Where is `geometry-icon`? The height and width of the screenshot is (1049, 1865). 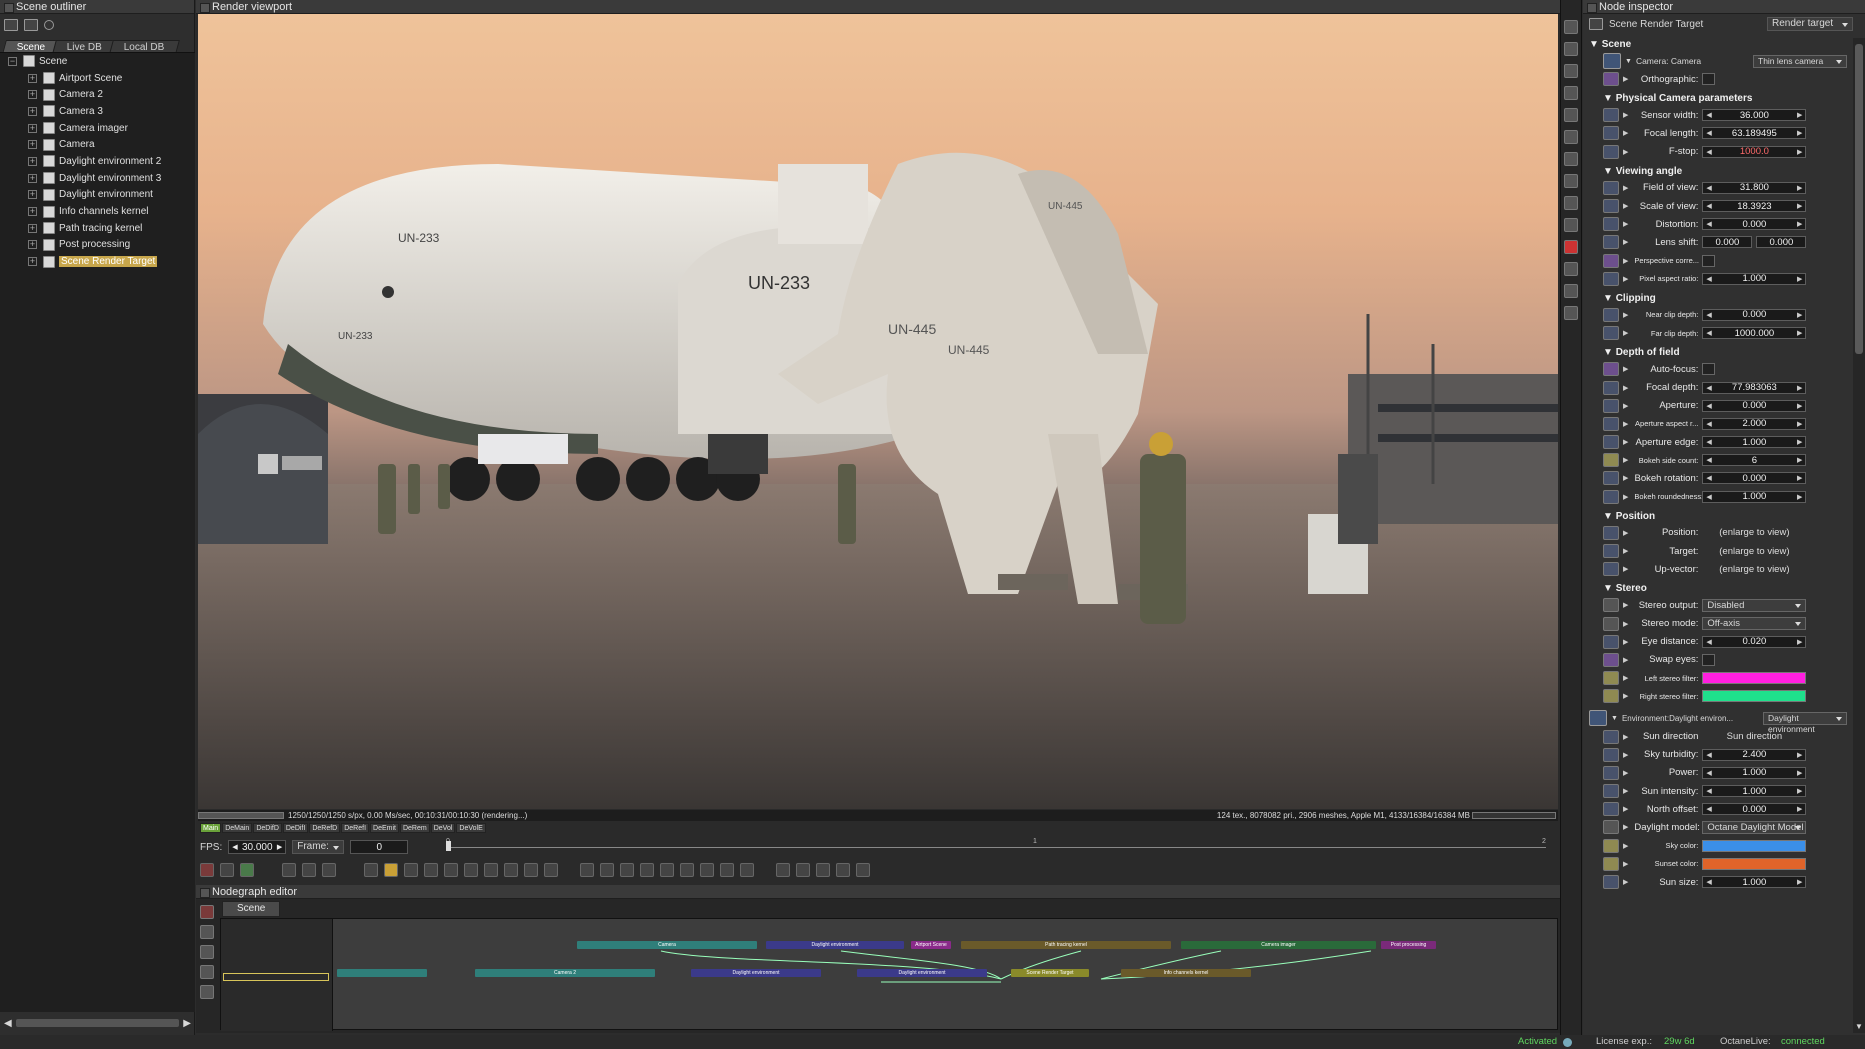
geometry-icon is located at coordinates (1571, 159).